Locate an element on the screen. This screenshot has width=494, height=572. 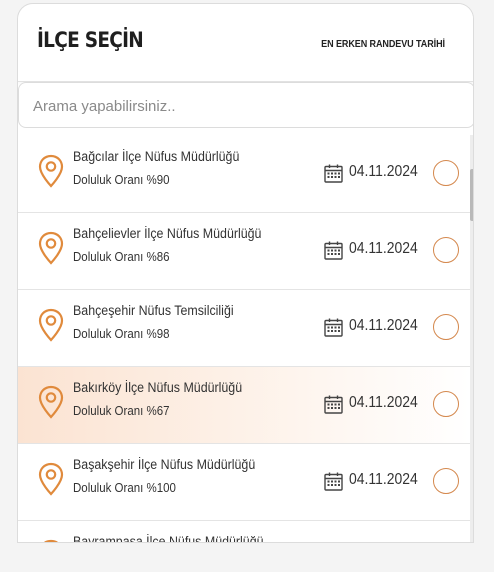
district-name: Bahçelievler İlçe Nüfus Müdürlüğü is located at coordinates (167, 233).